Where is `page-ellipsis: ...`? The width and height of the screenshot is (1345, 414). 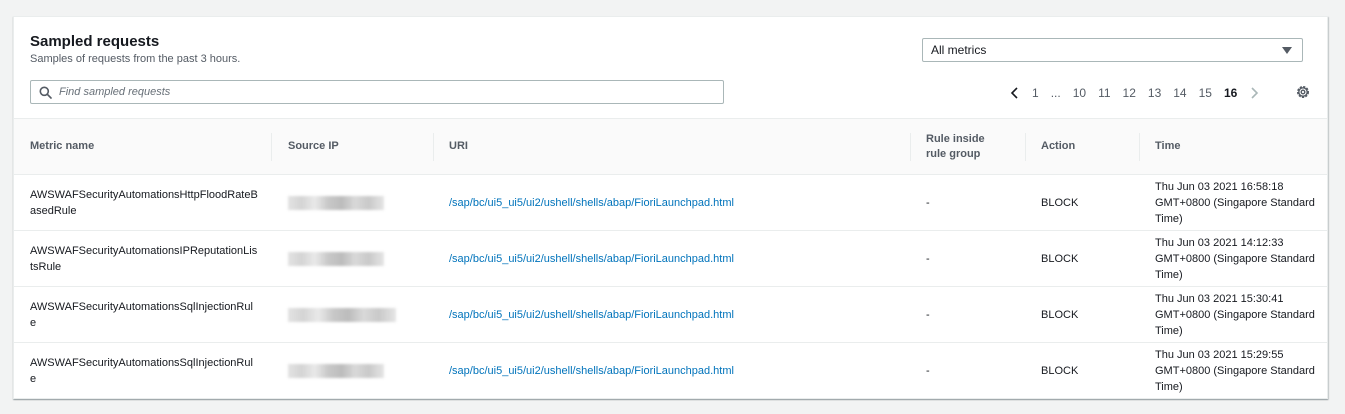 page-ellipsis: ... is located at coordinates (1055, 93).